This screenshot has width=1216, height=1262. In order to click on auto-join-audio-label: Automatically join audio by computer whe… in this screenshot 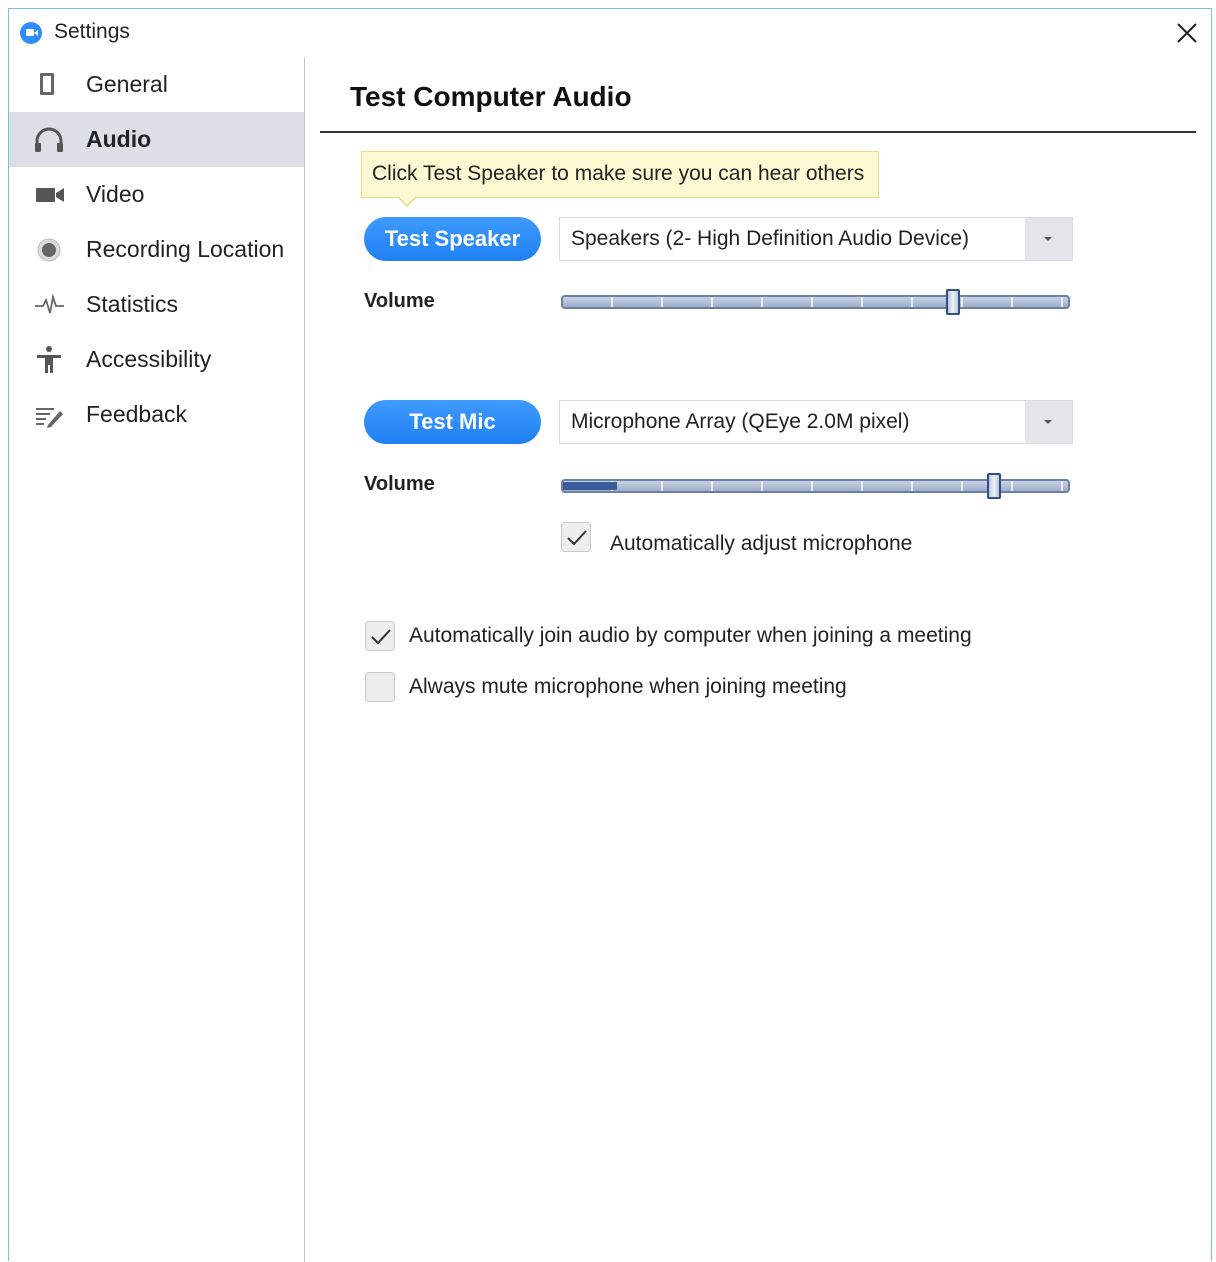, I will do `click(690, 635)`.